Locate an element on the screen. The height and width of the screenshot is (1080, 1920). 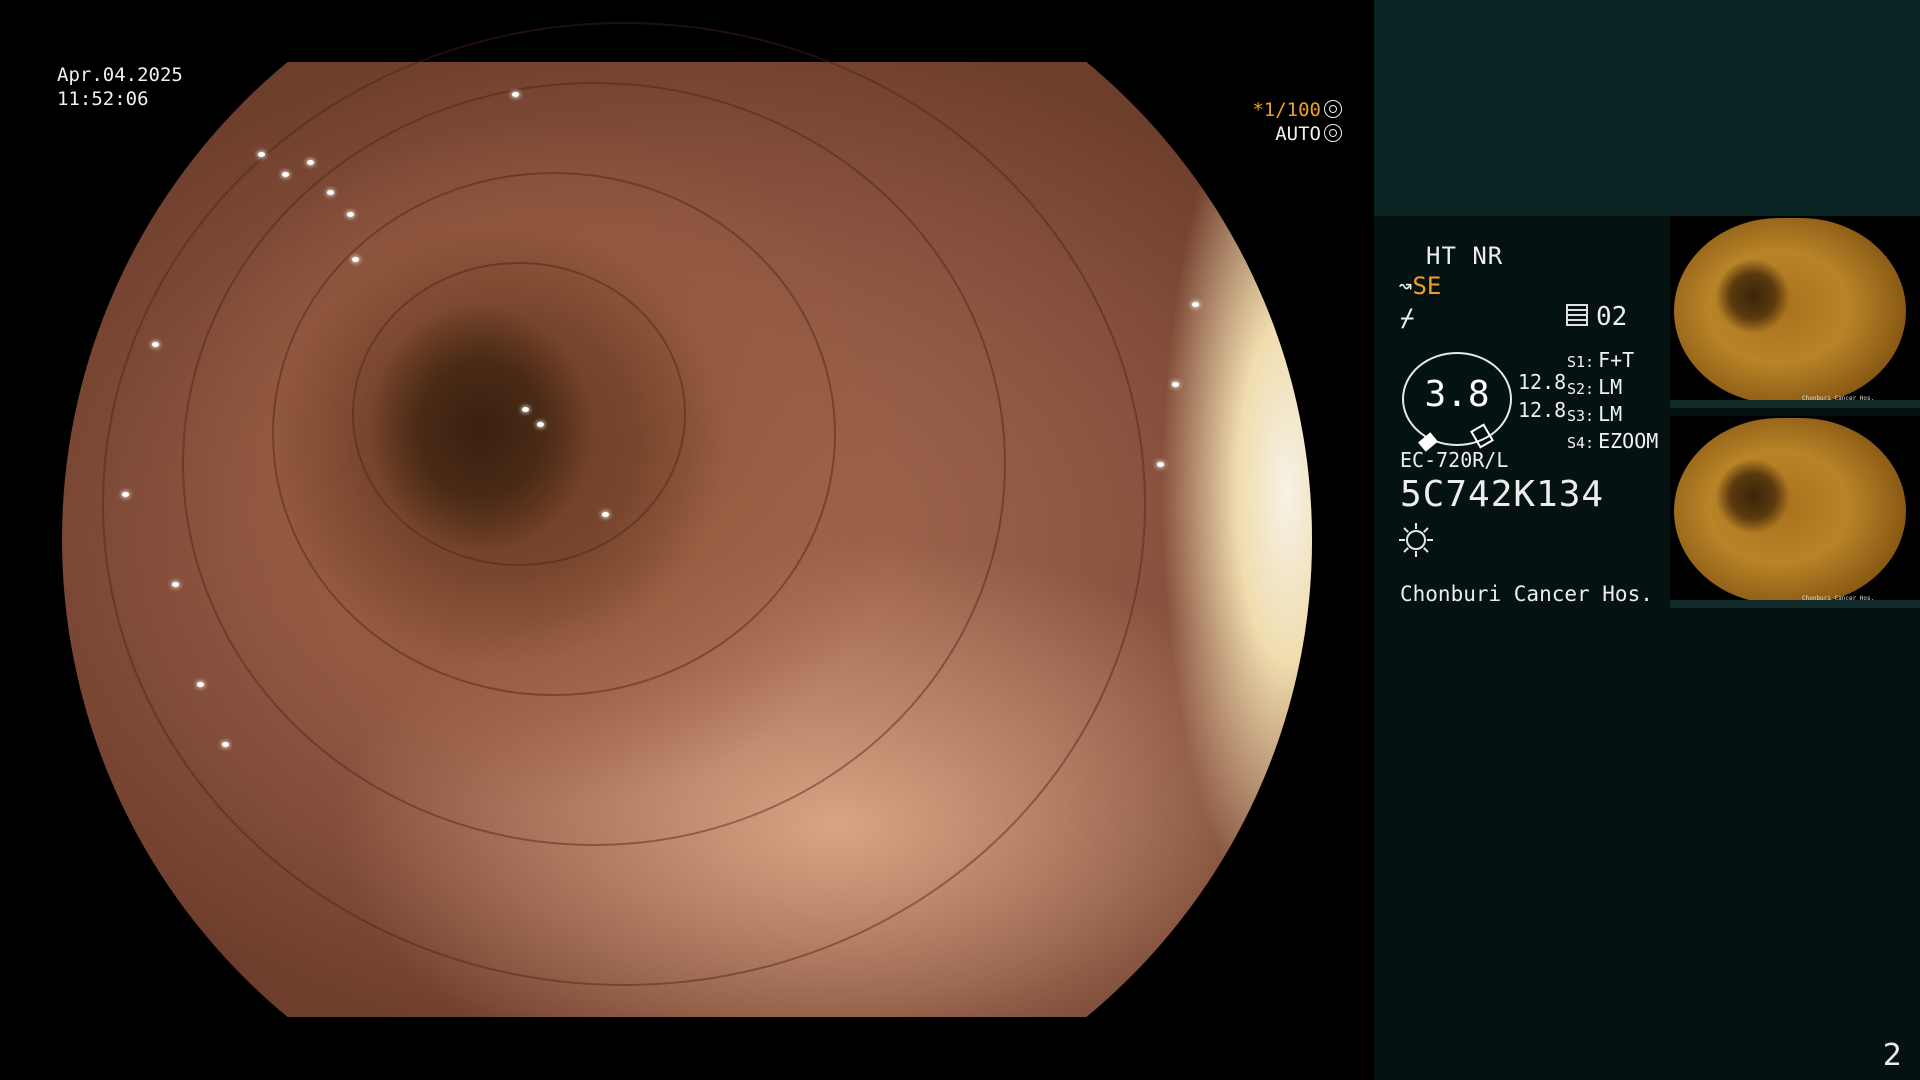
switch-slot: S4: EZOOM is located at coordinates (1613, 441).